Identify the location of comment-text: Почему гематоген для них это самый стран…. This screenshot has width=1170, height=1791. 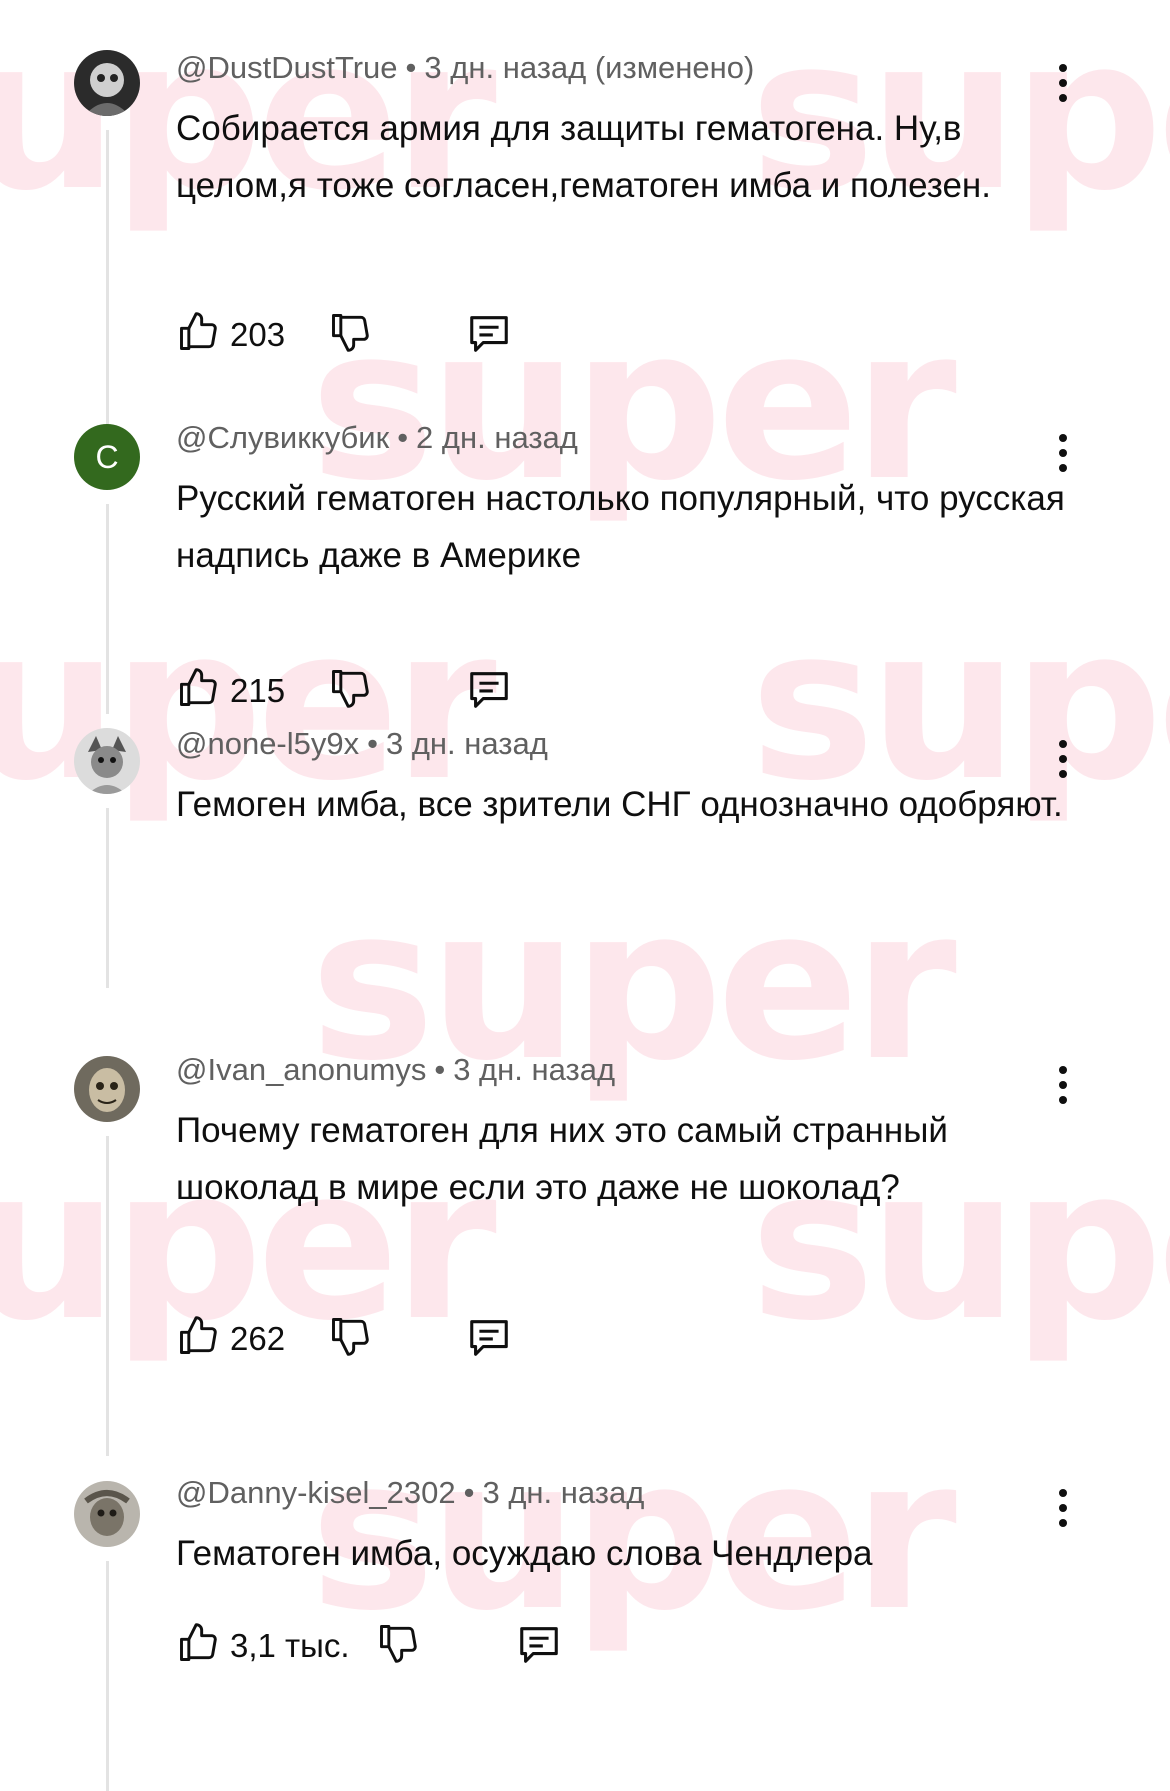
(562, 1159).